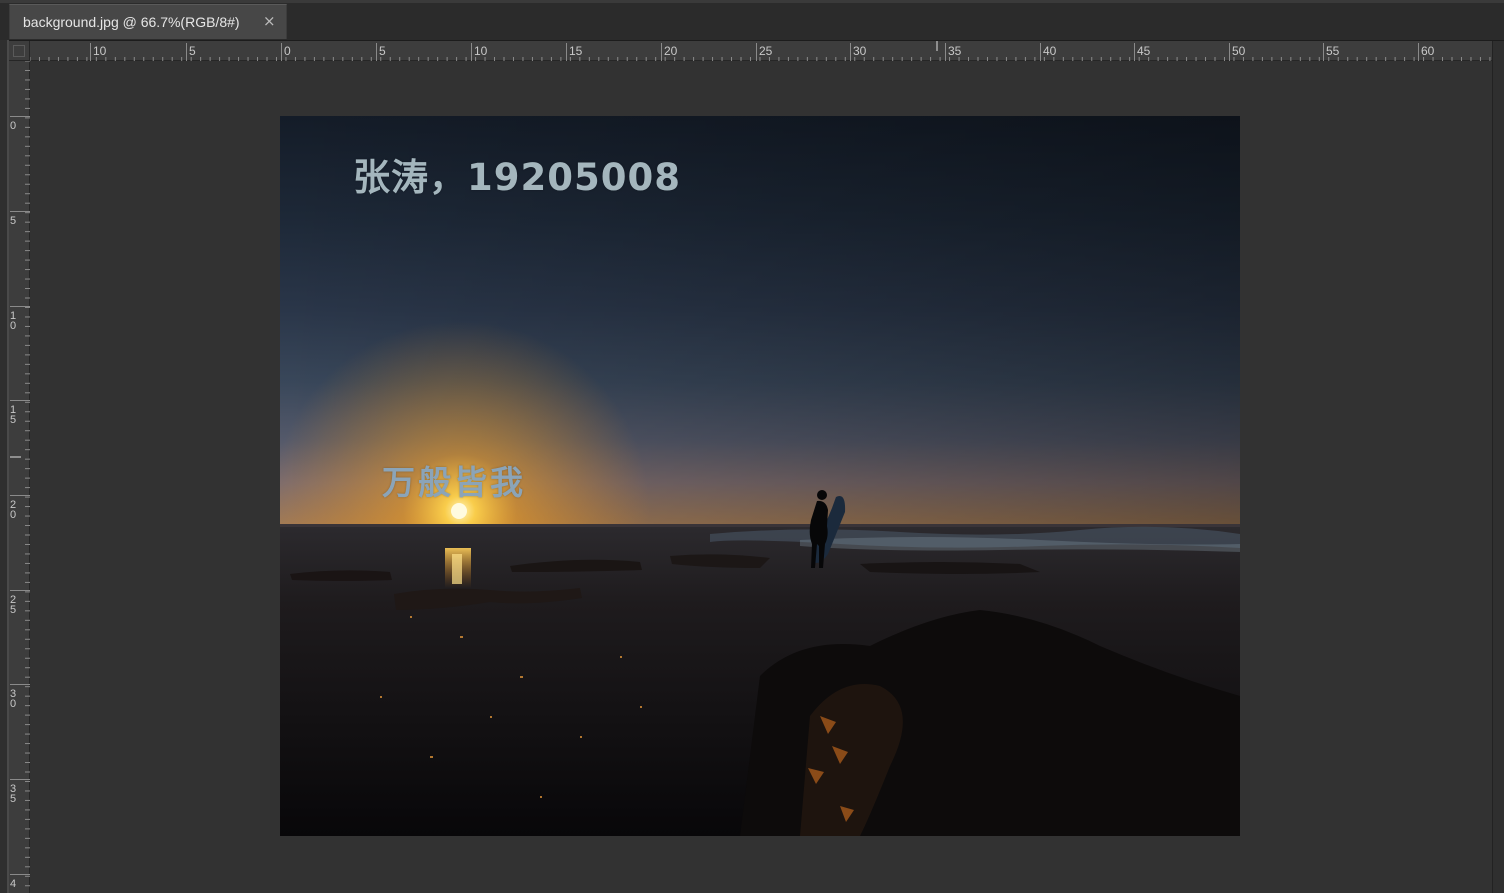 The width and height of the screenshot is (1504, 893). I want to click on tab-bar-divider, so click(752, 1).